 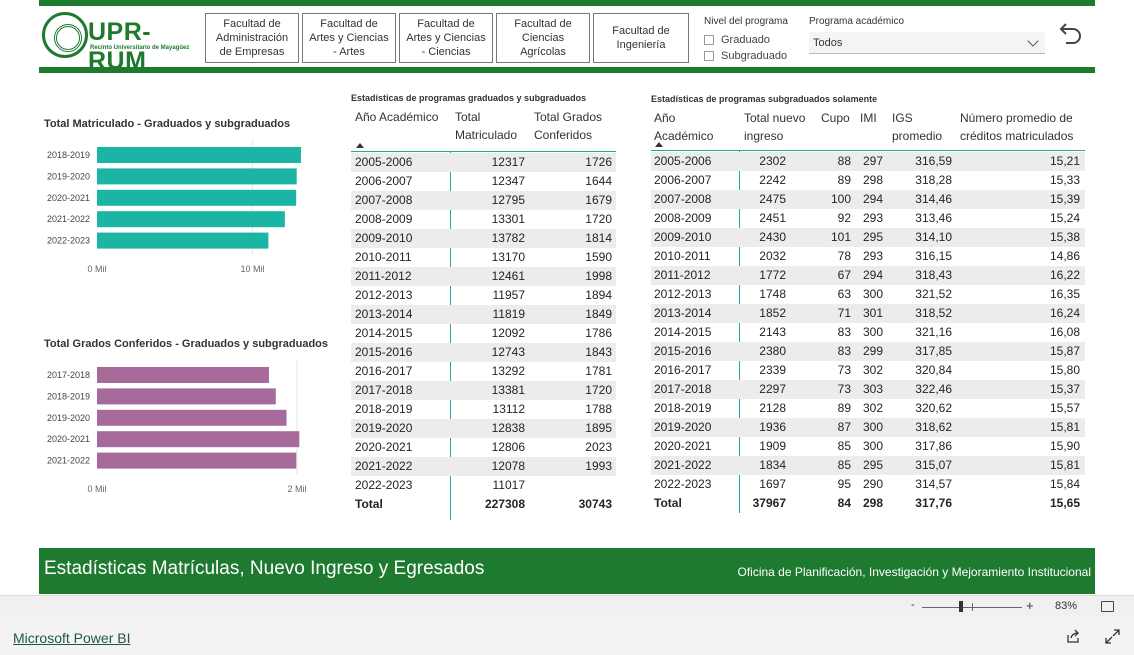 What do you see at coordinates (875, 118) in the screenshot?
I see `table2-header-imi: IMI` at bounding box center [875, 118].